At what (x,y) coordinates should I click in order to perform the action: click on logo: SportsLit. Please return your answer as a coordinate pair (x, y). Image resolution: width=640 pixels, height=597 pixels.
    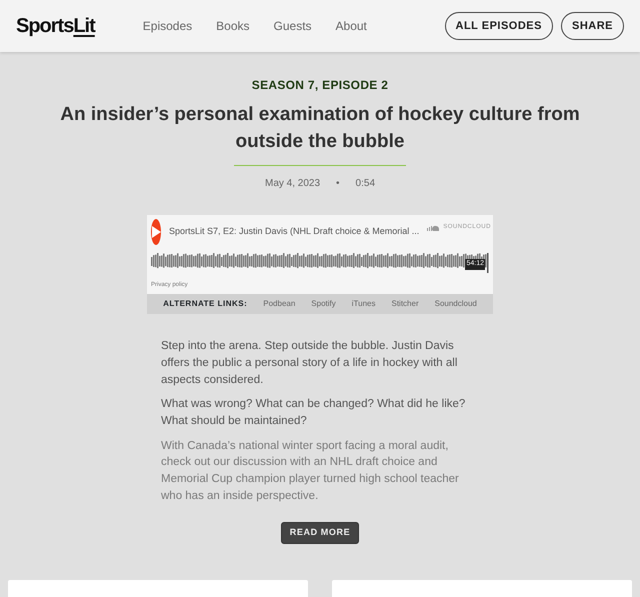
    Looking at the image, I should click on (55, 26).